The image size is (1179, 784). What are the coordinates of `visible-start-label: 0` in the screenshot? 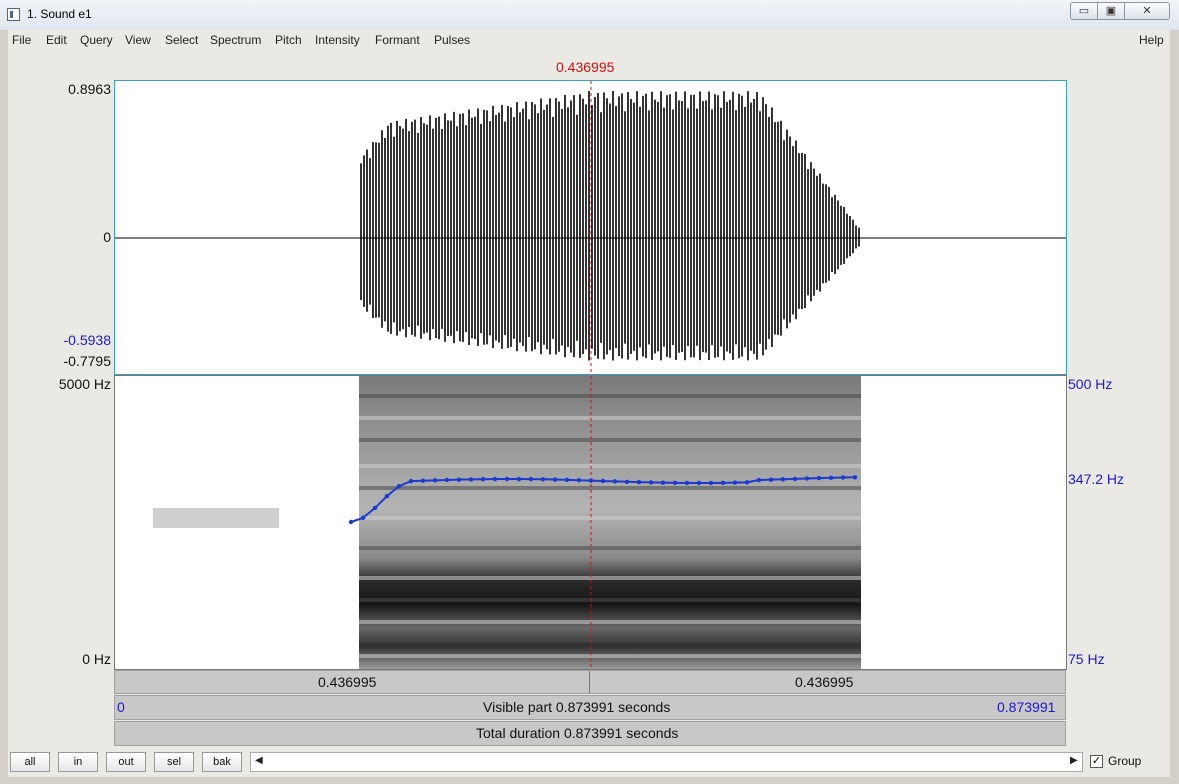 It's located at (121, 707).